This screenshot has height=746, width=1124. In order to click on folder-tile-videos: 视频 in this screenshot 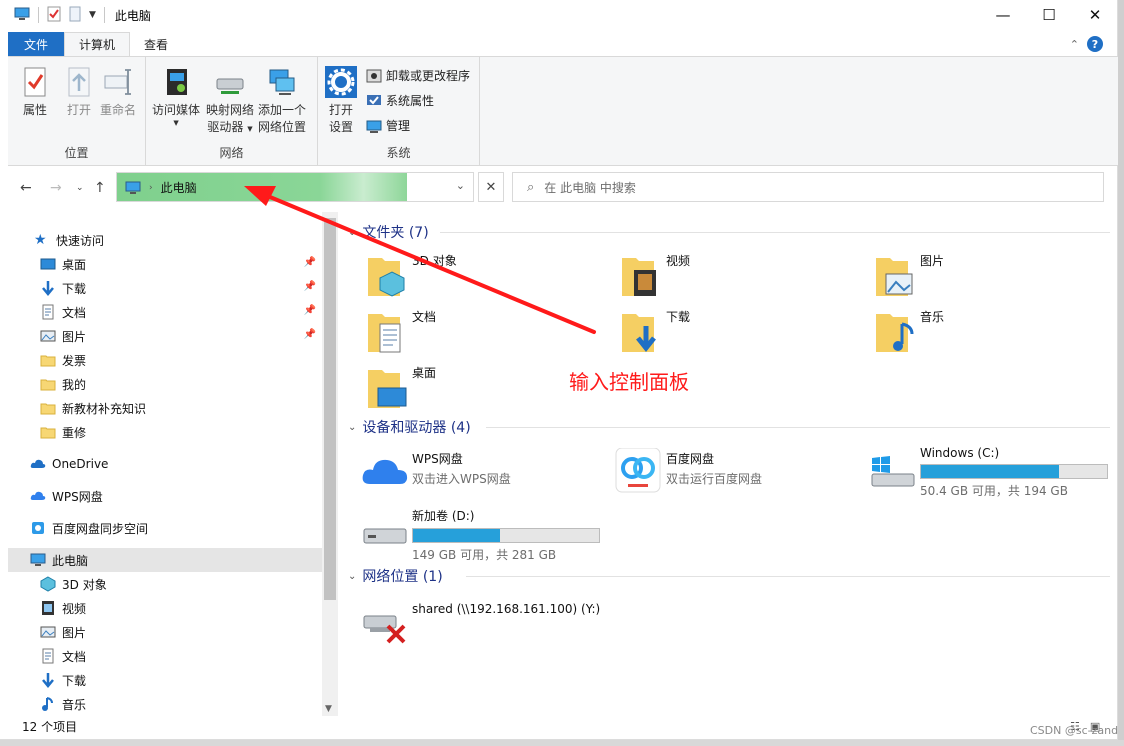, I will do `click(655, 276)`.